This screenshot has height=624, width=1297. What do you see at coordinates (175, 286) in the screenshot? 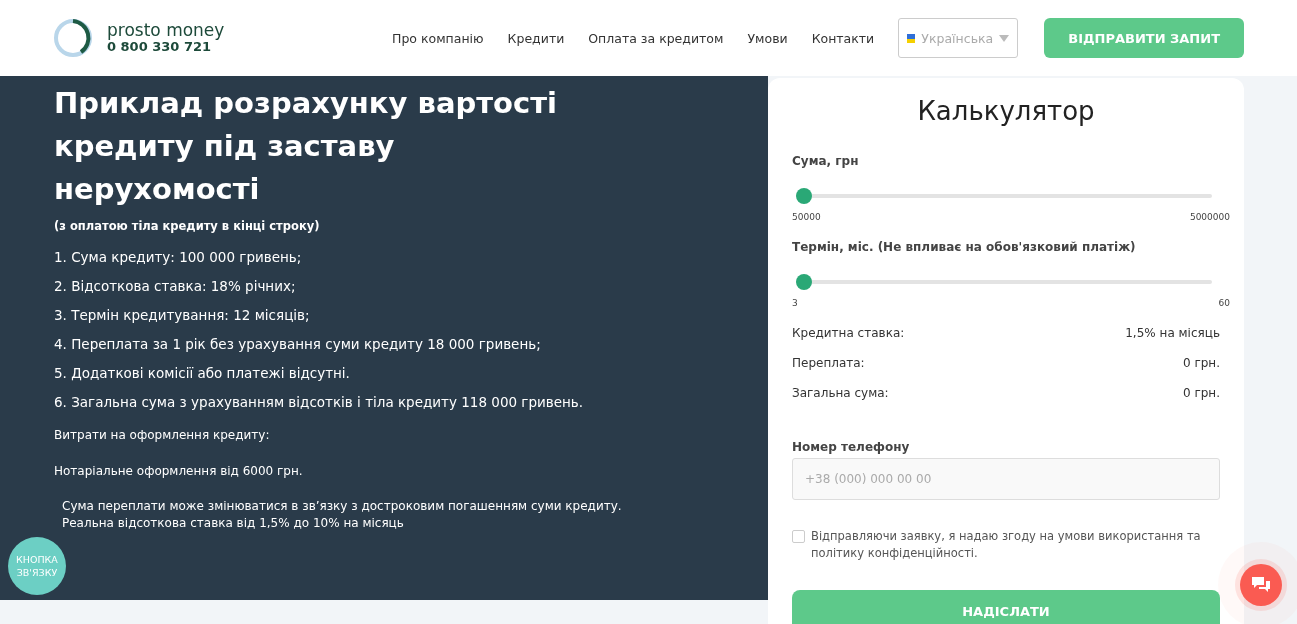
I see `list-item: 2. Відсоткова ставка: 18% річних;` at bounding box center [175, 286].